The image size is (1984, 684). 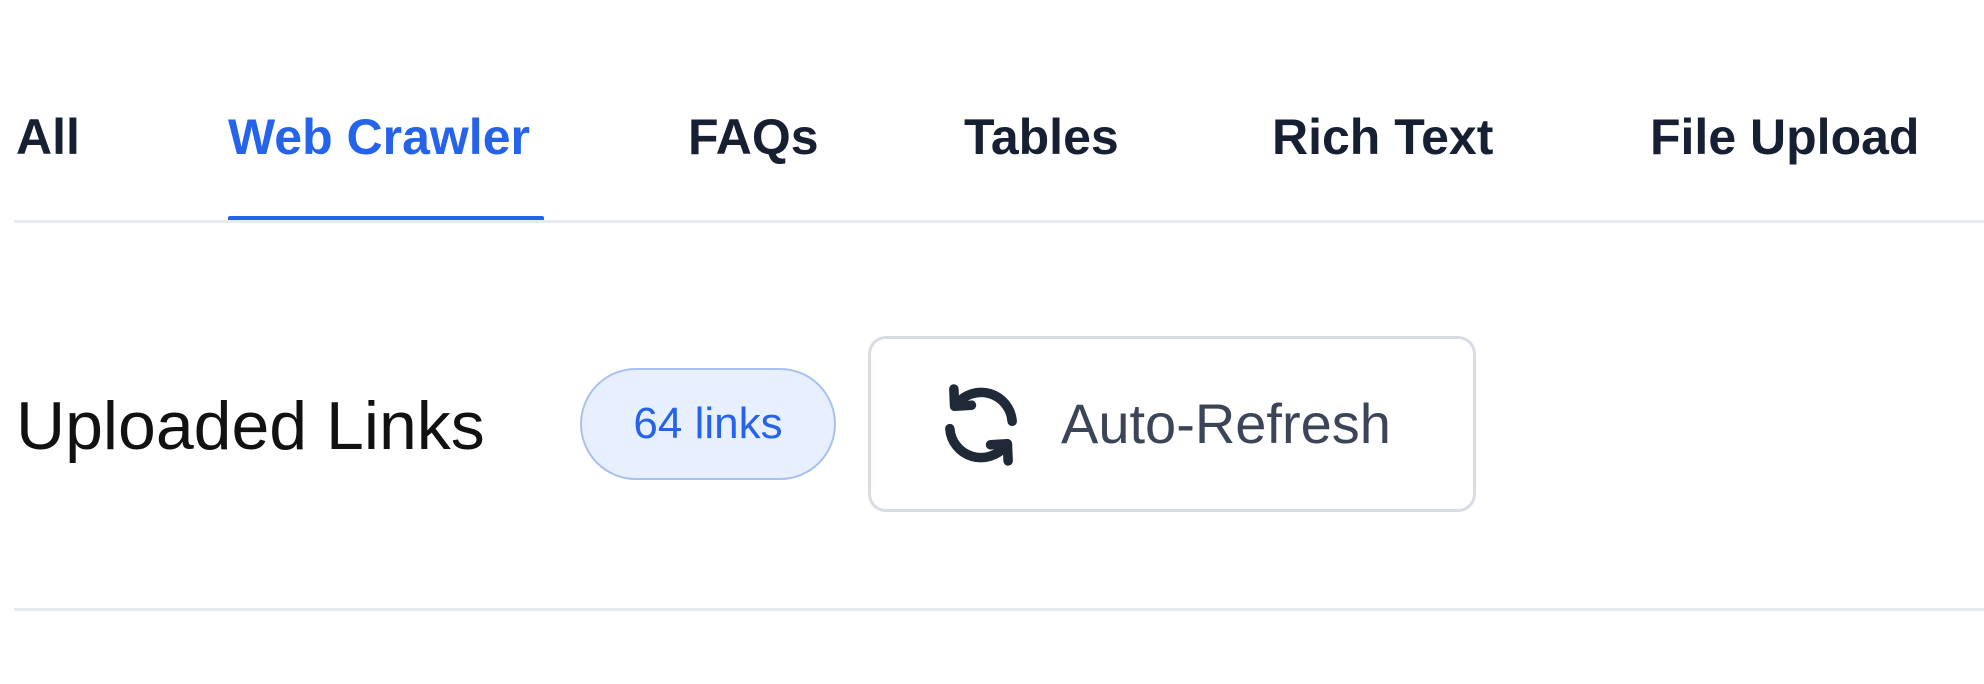 What do you see at coordinates (250, 426) in the screenshot?
I see `section-title: Uploaded Links` at bounding box center [250, 426].